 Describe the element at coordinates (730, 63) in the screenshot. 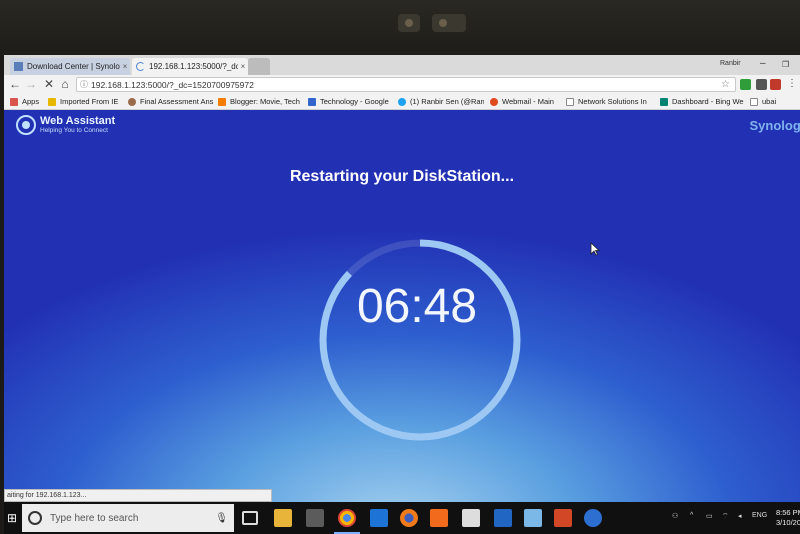

I see `profile-name: Ranbir` at that location.